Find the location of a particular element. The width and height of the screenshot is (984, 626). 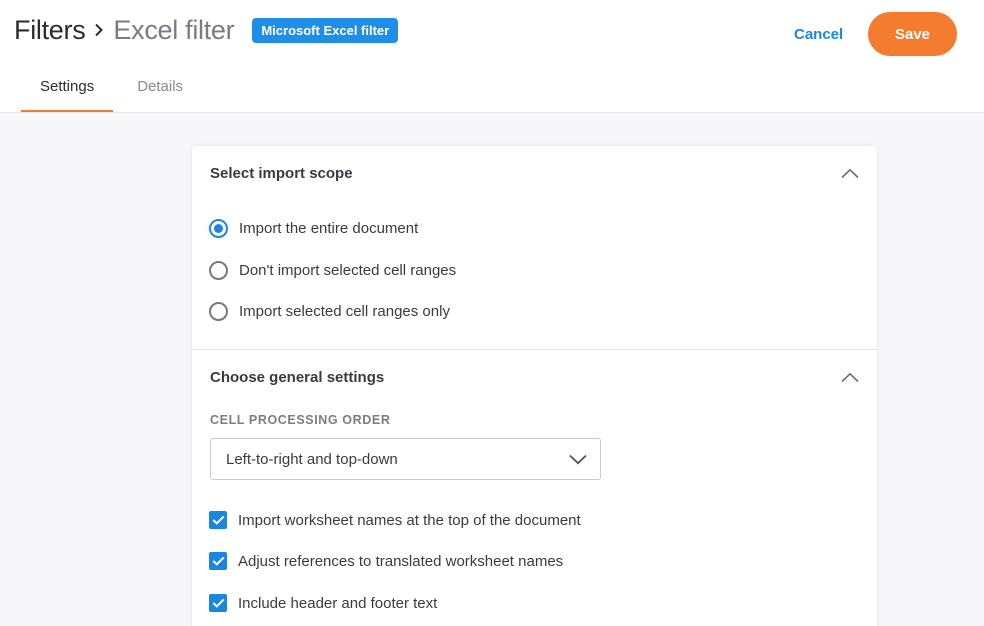

radio-option-ranges-only: Import selected cell ranges only is located at coordinates (329, 311).